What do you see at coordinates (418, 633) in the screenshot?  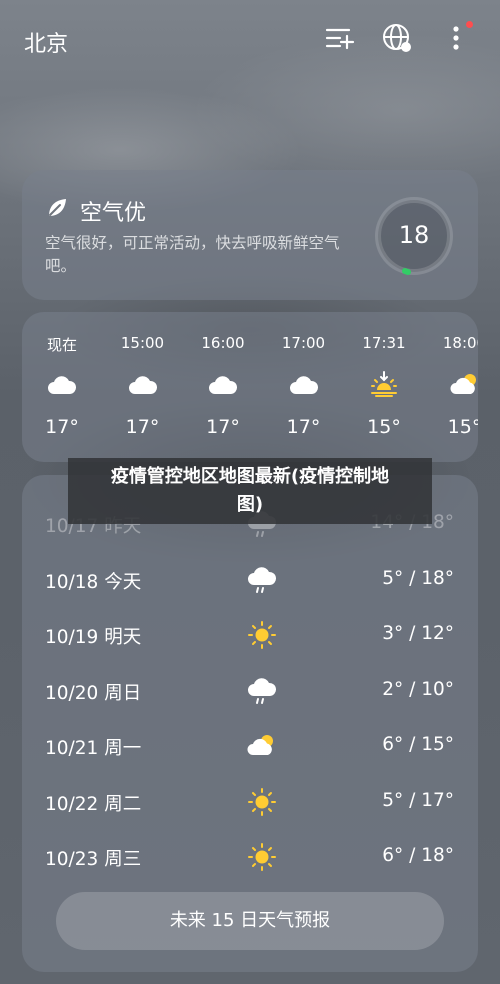 I see `daily-temp-range: 3° / 12°` at bounding box center [418, 633].